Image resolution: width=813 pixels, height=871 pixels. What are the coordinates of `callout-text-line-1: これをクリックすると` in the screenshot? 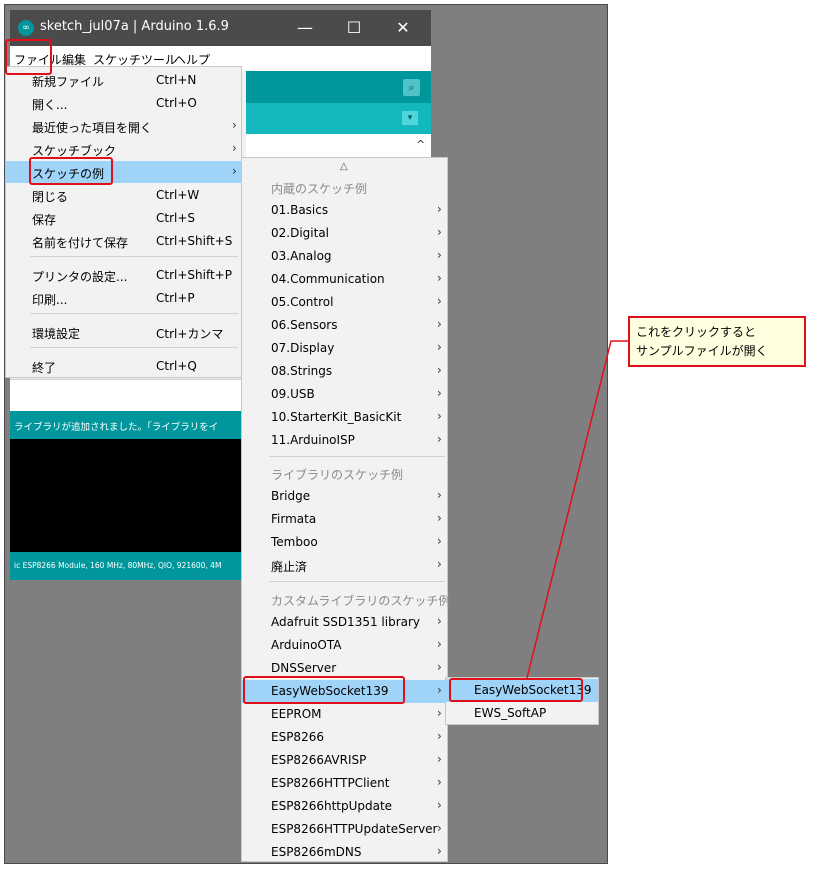 It's located at (696, 332).